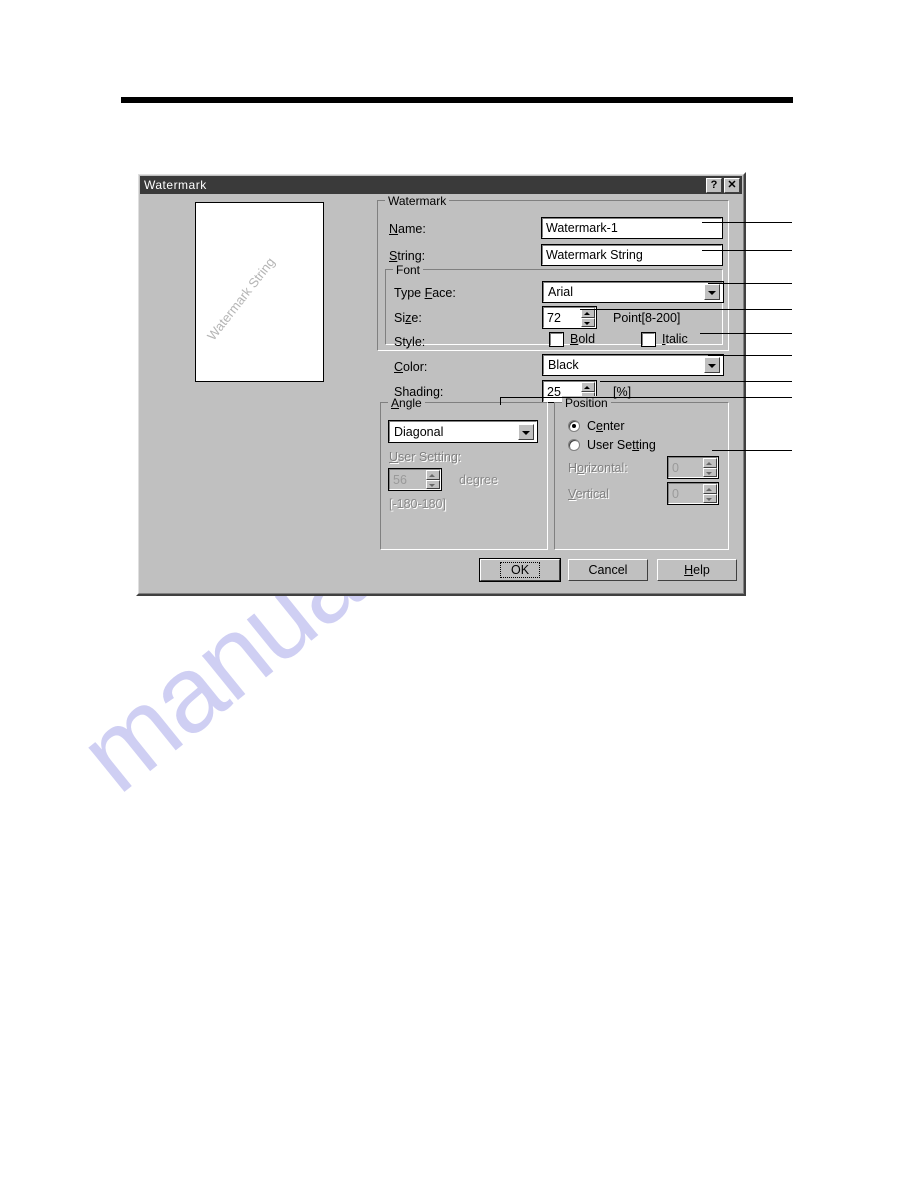 Image resolution: width=918 pixels, height=1188 pixels. I want to click on angle-degree-spinner: 56, so click(415, 479).